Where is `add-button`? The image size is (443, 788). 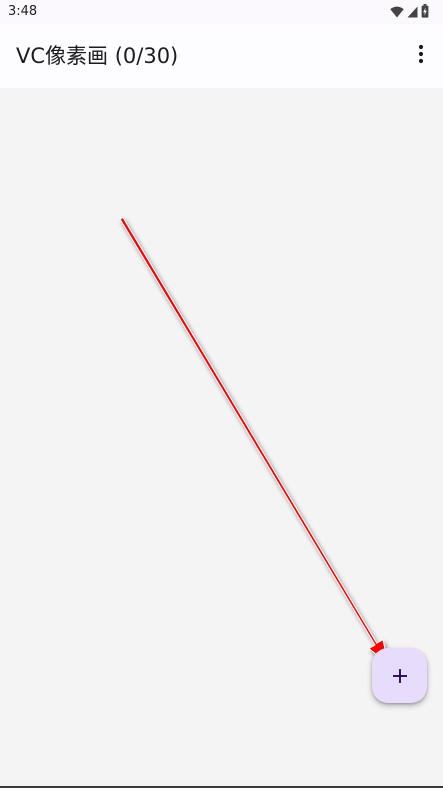
add-button is located at coordinates (399, 675).